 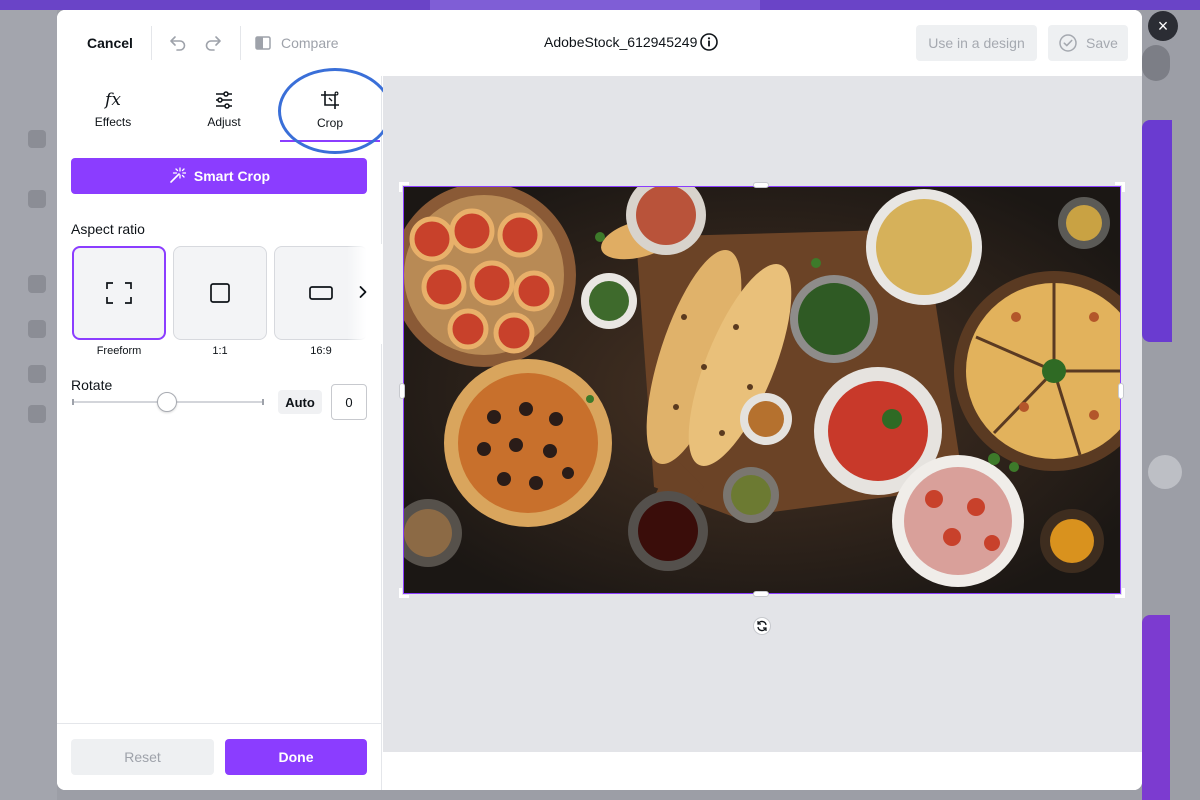 I want to click on cancel-button: Cancel, so click(x=110, y=43).